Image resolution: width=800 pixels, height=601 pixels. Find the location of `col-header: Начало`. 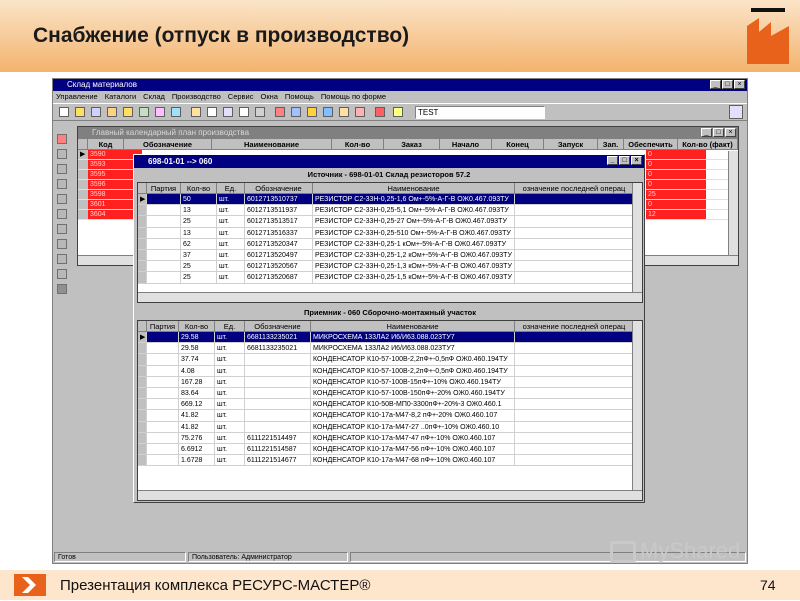

col-header: Начало is located at coordinates (466, 144).